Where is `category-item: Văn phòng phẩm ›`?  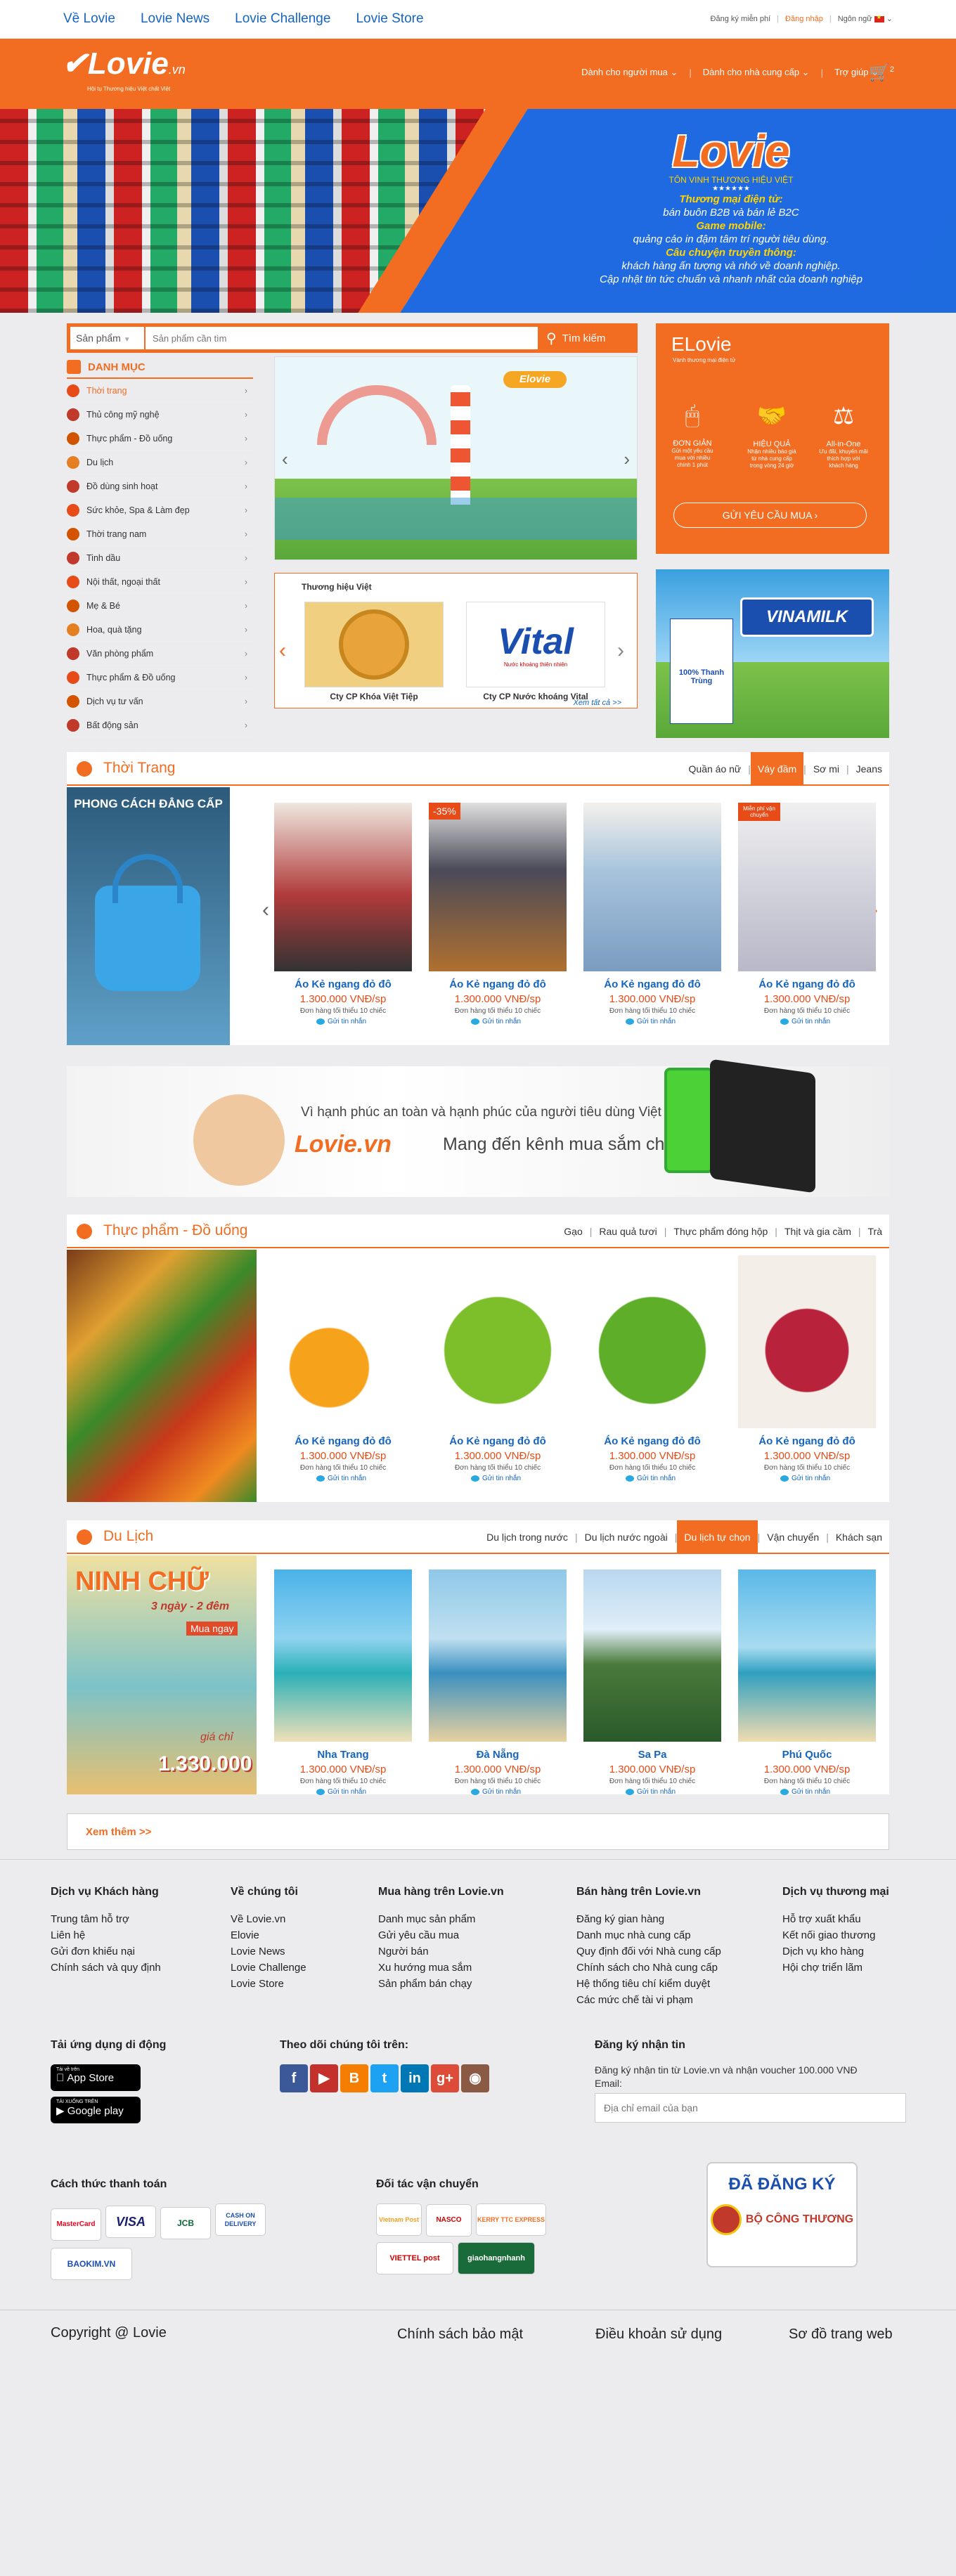
category-item: Văn phòng phẩm › is located at coordinates (160, 654).